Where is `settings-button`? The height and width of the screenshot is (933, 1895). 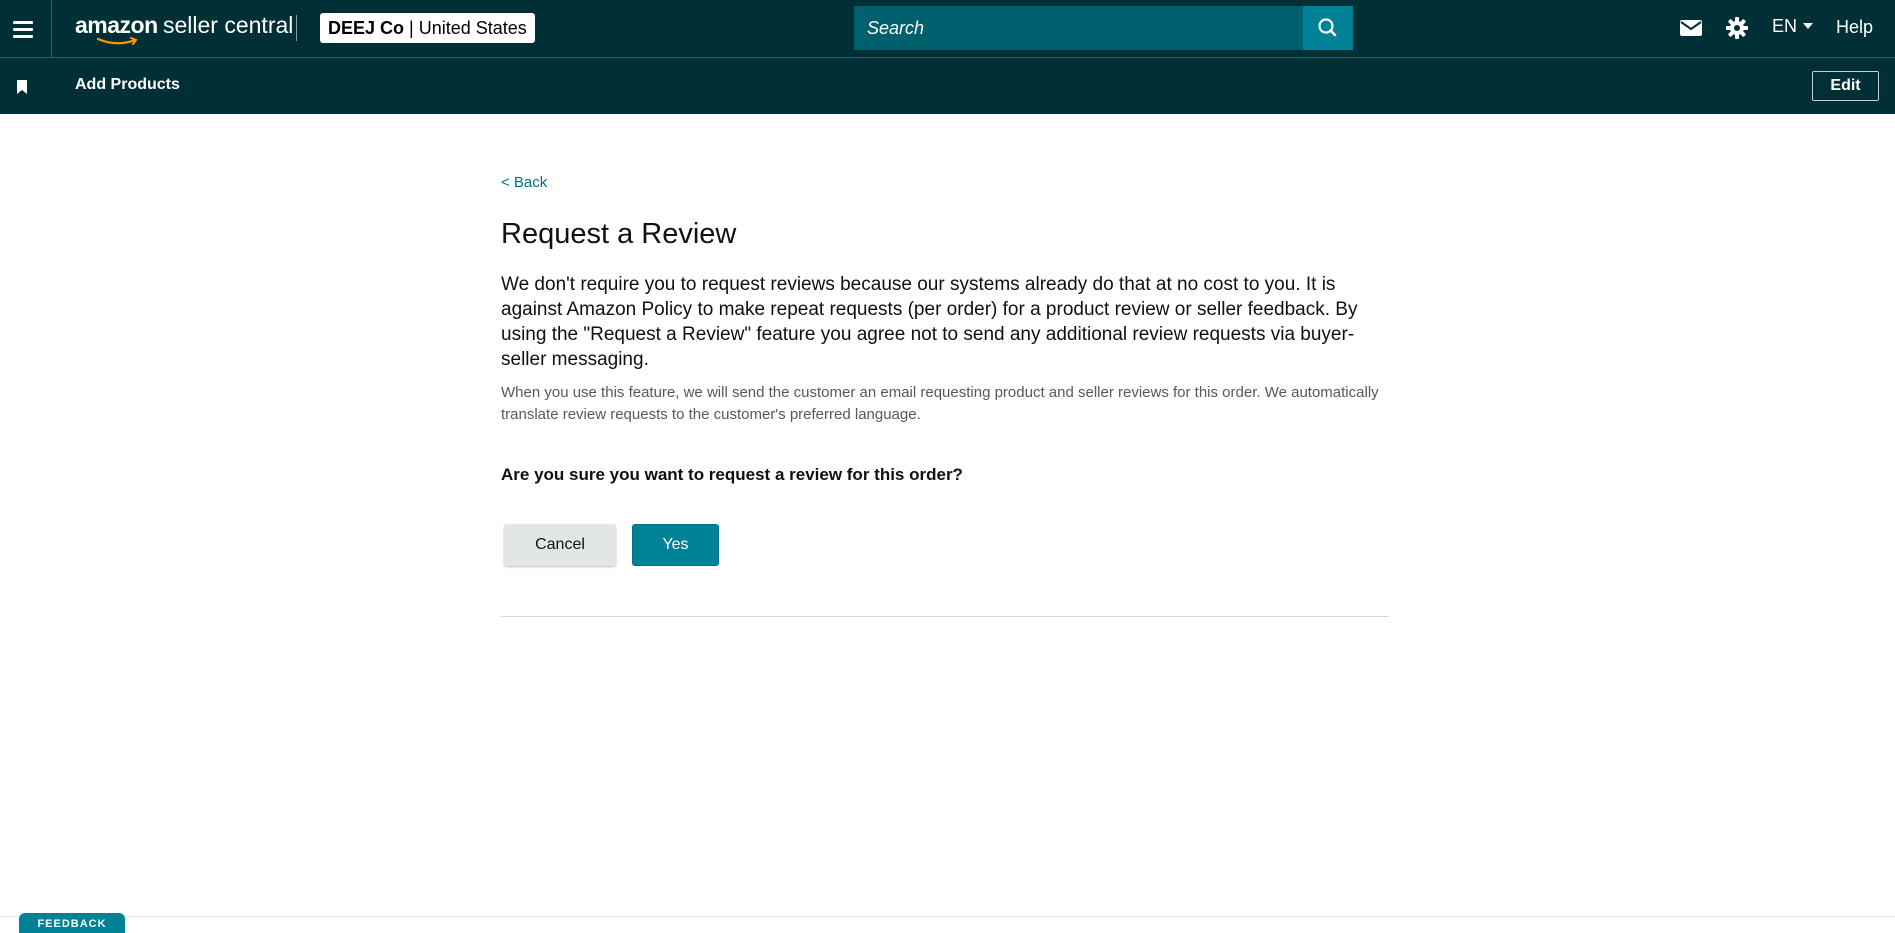 settings-button is located at coordinates (1737, 30).